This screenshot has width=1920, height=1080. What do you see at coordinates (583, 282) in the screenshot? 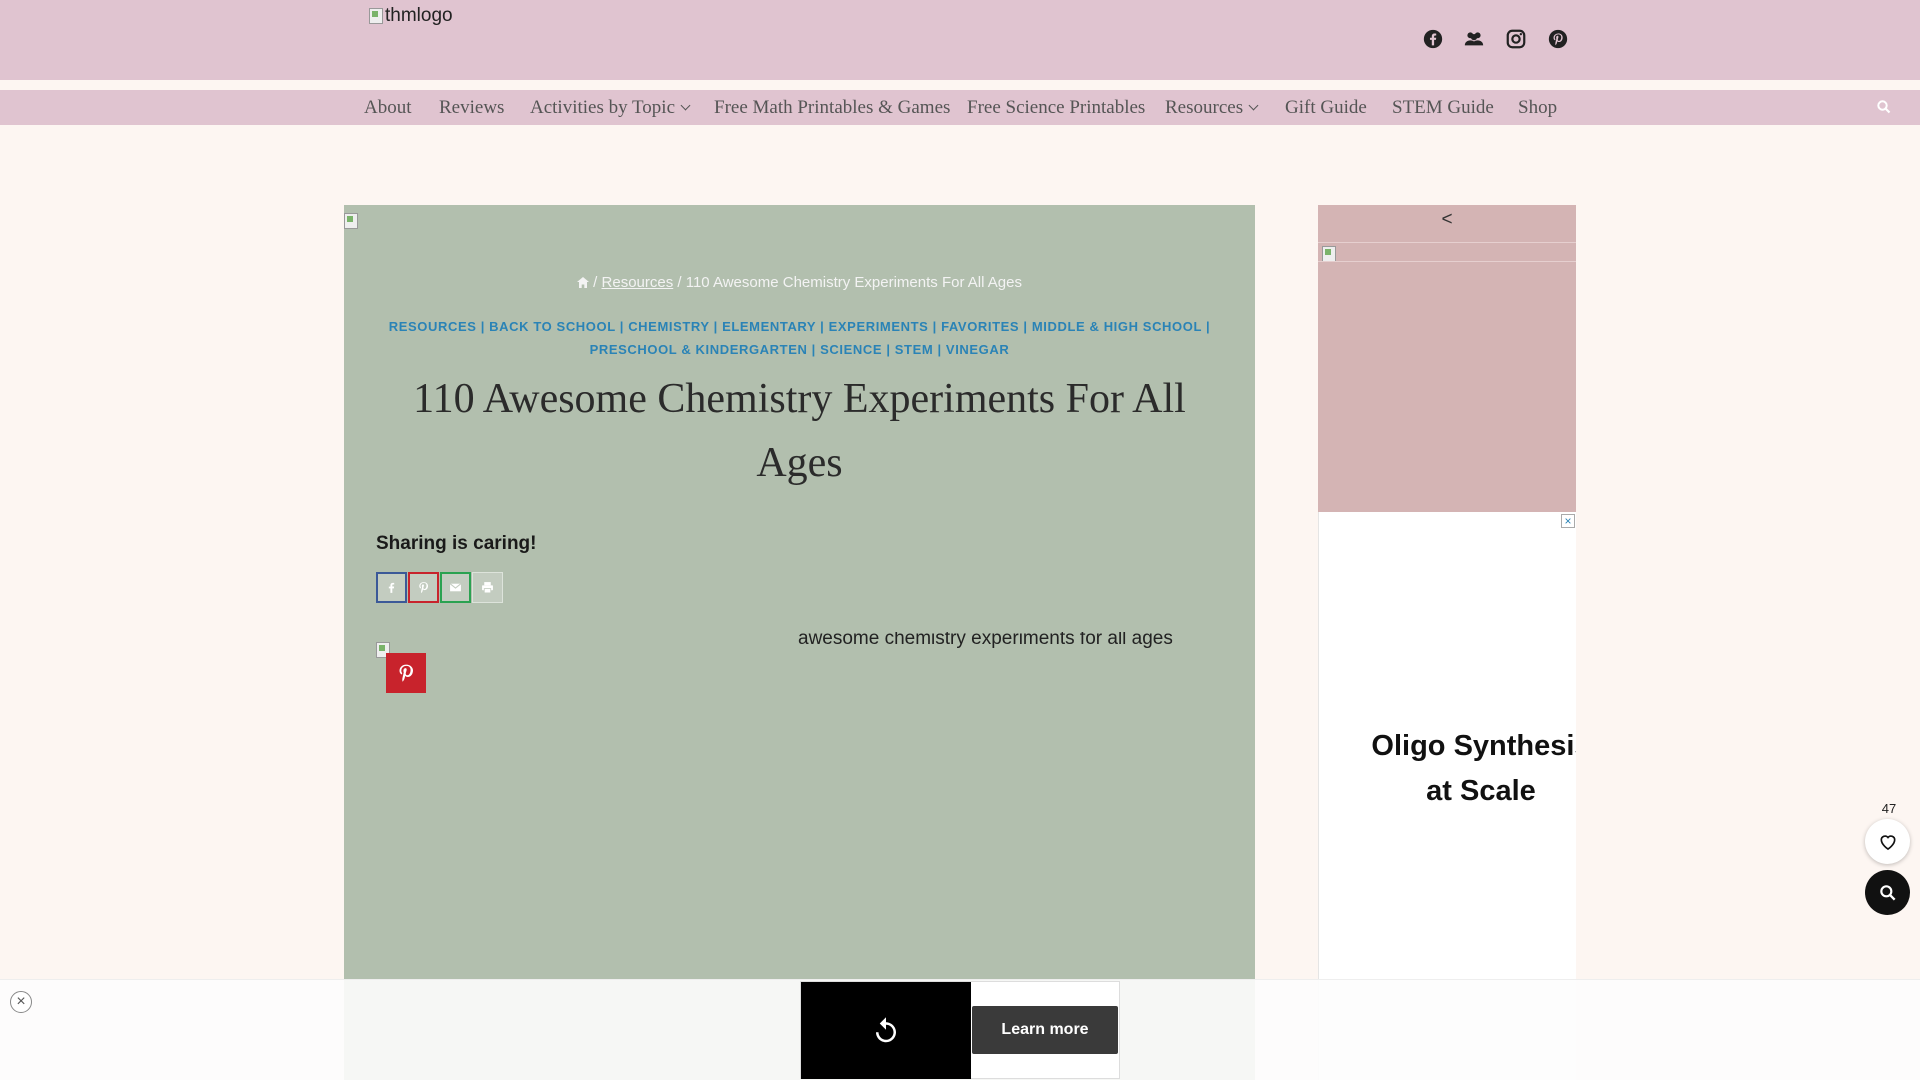
I see `home-icon` at bounding box center [583, 282].